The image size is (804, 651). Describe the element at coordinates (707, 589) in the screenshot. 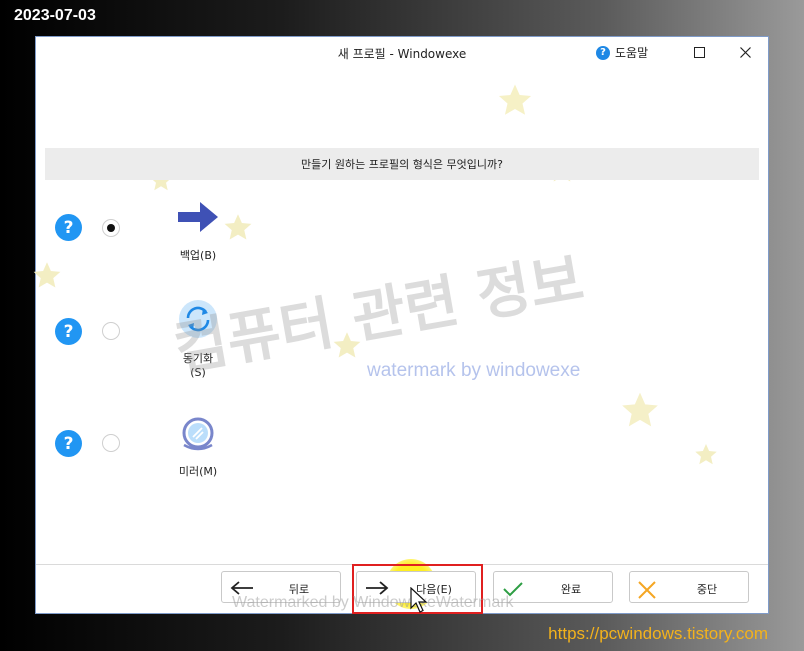

I see `cancel-label: 중단` at that location.